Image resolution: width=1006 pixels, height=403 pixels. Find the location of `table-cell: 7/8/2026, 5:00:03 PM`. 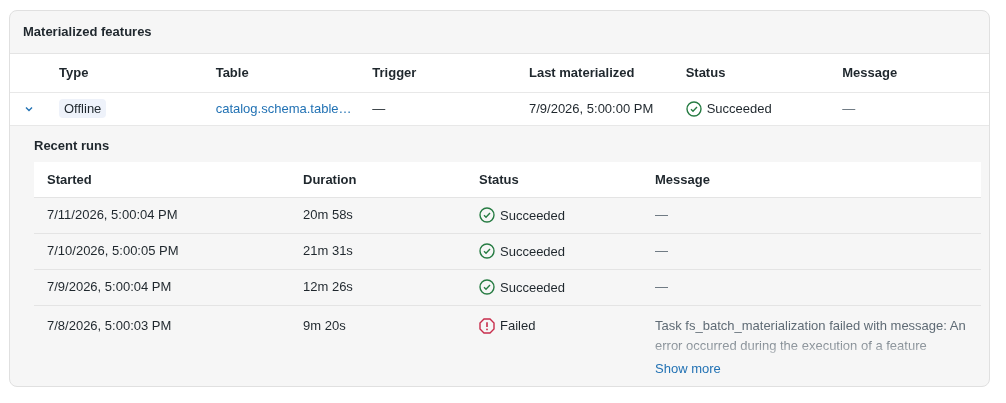

table-cell: 7/8/2026, 5:00:03 PM is located at coordinates (109, 325).